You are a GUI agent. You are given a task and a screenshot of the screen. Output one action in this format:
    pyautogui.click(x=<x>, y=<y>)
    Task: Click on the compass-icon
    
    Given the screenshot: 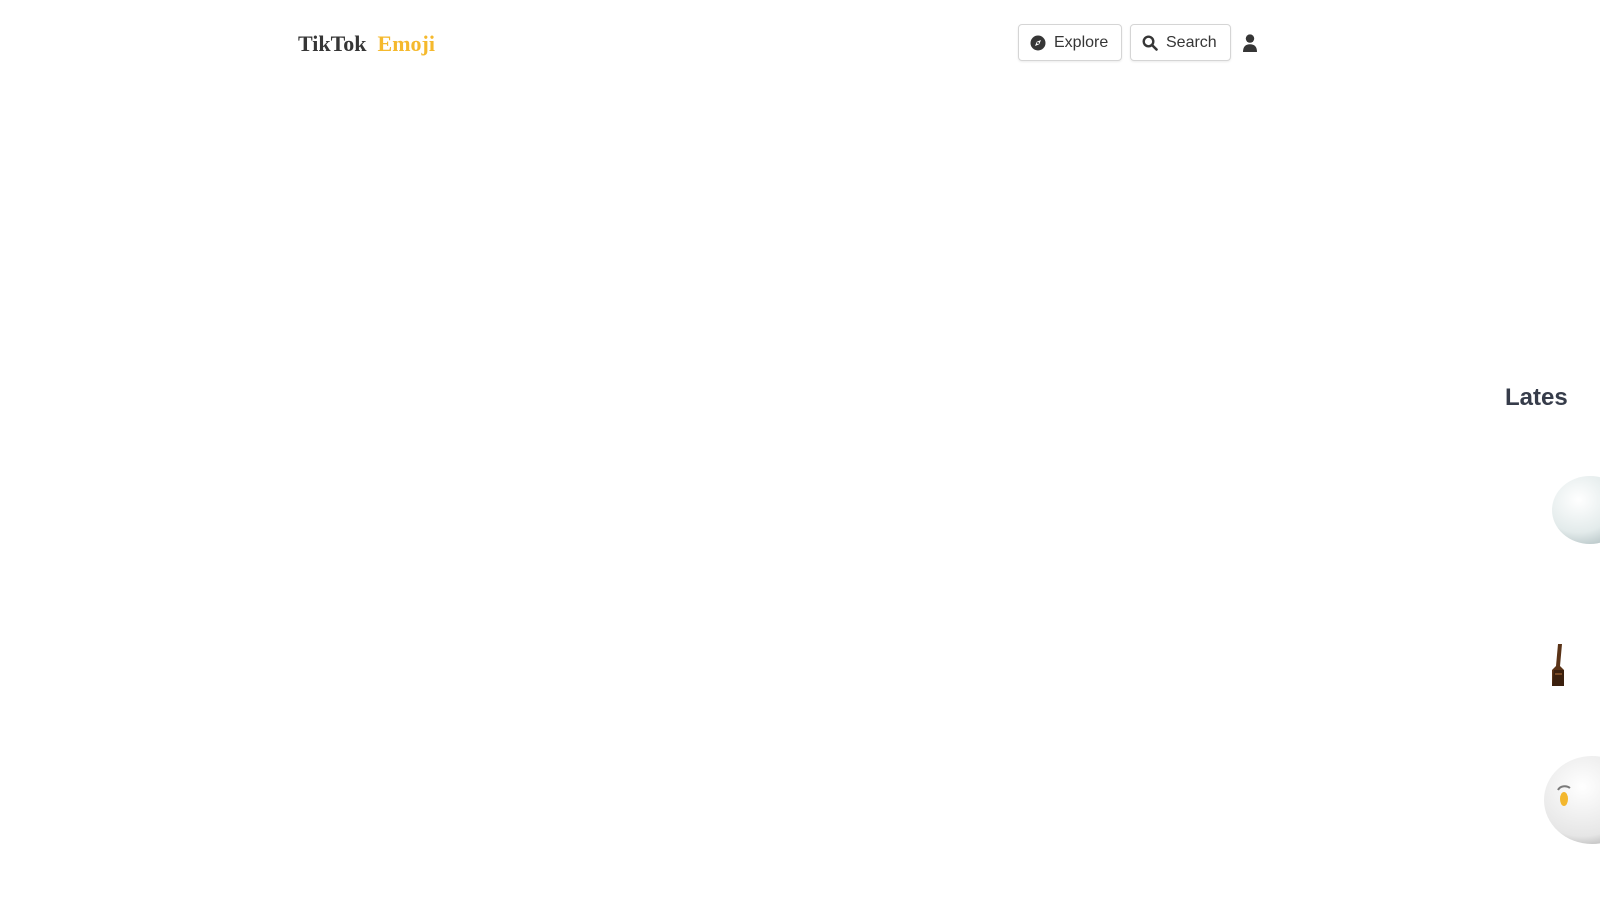 What is the action you would take?
    pyautogui.click(x=1038, y=43)
    